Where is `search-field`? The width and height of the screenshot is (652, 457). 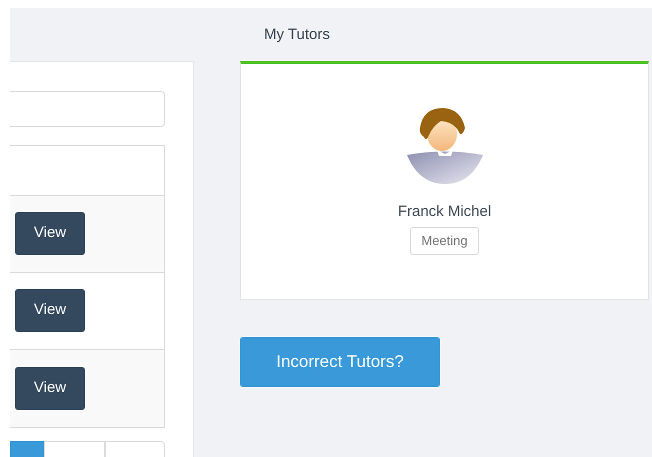
search-field is located at coordinates (87, 109).